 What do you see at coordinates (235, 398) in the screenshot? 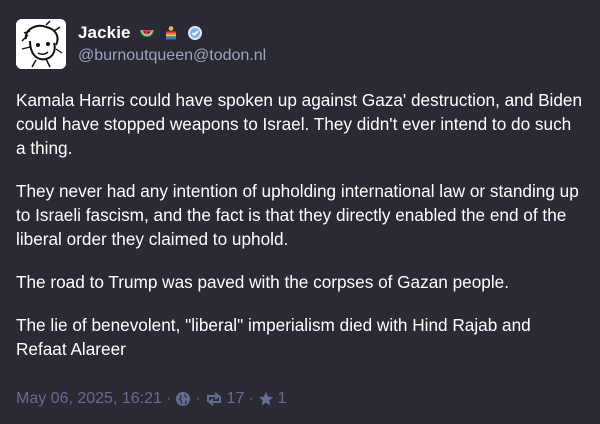
I see `boost-count: 17` at bounding box center [235, 398].